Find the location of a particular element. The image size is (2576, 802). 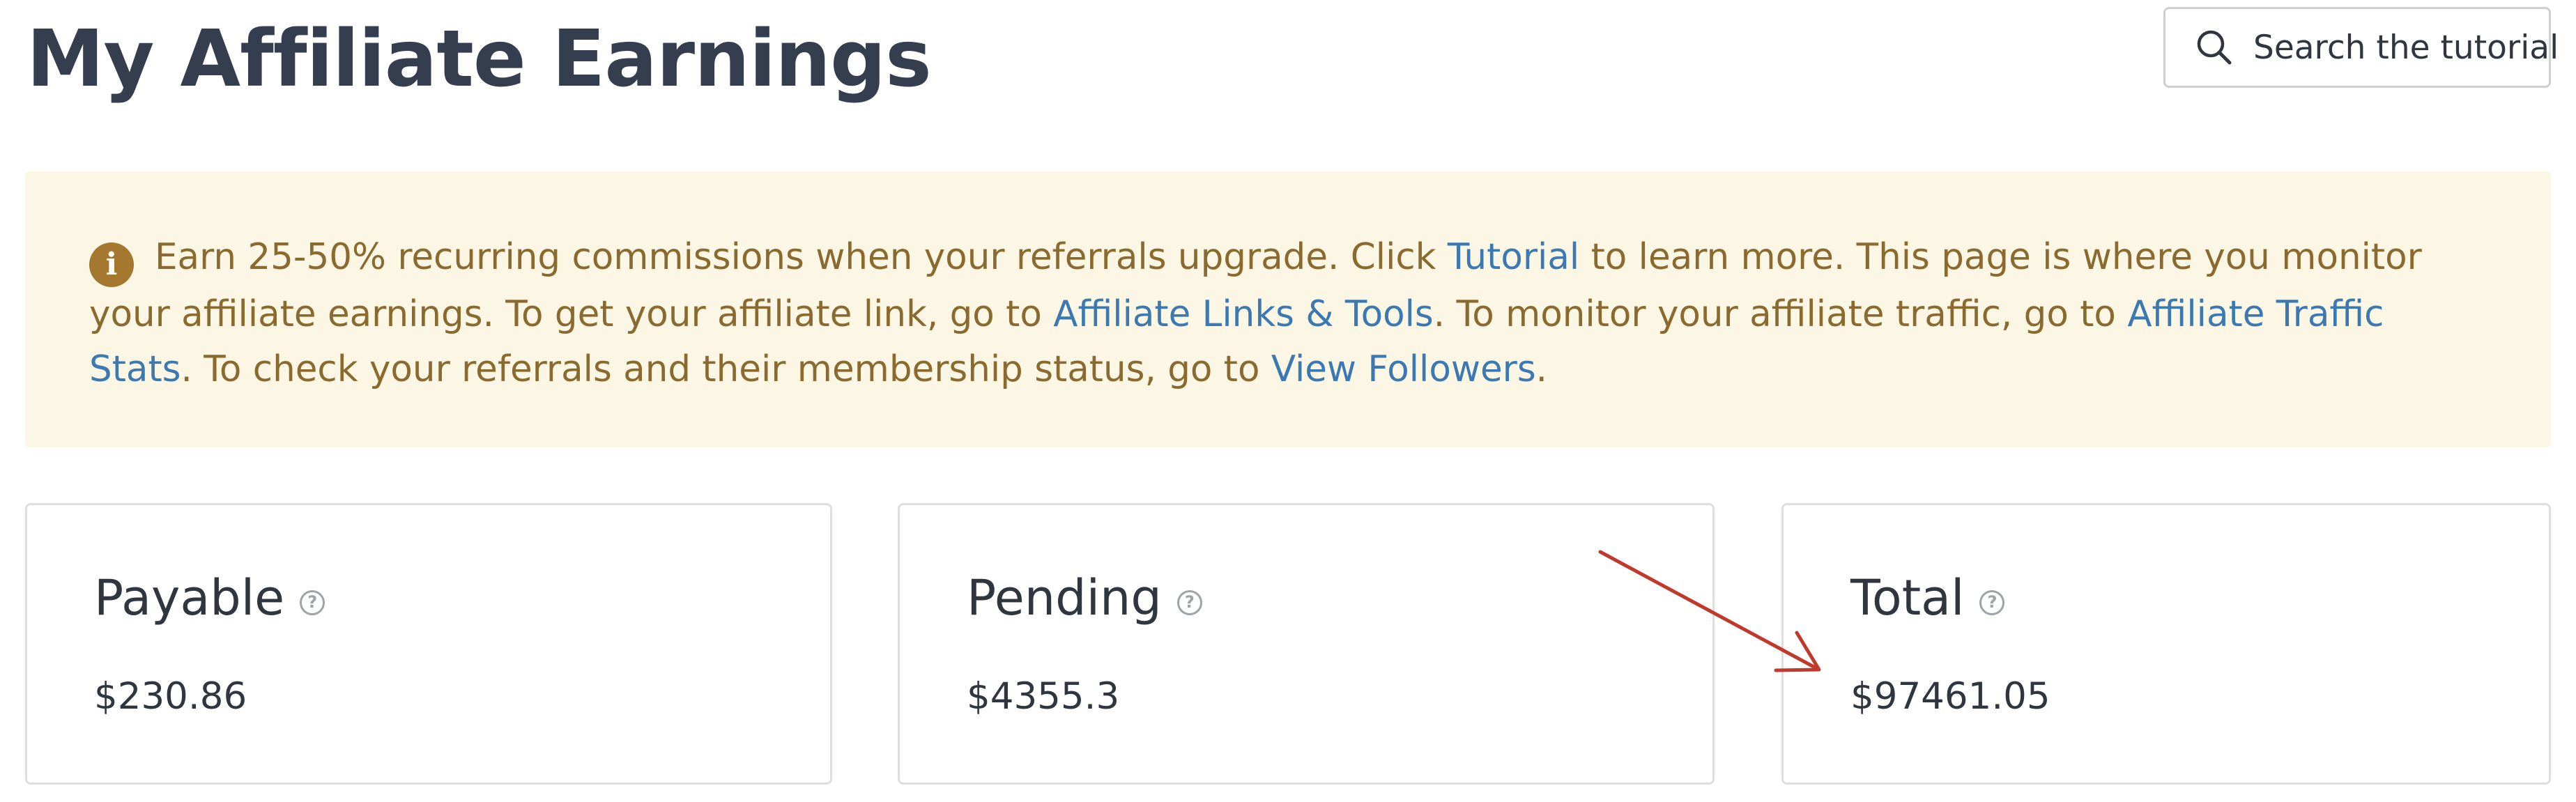

payable-heading: Payable ? is located at coordinates (209, 597).